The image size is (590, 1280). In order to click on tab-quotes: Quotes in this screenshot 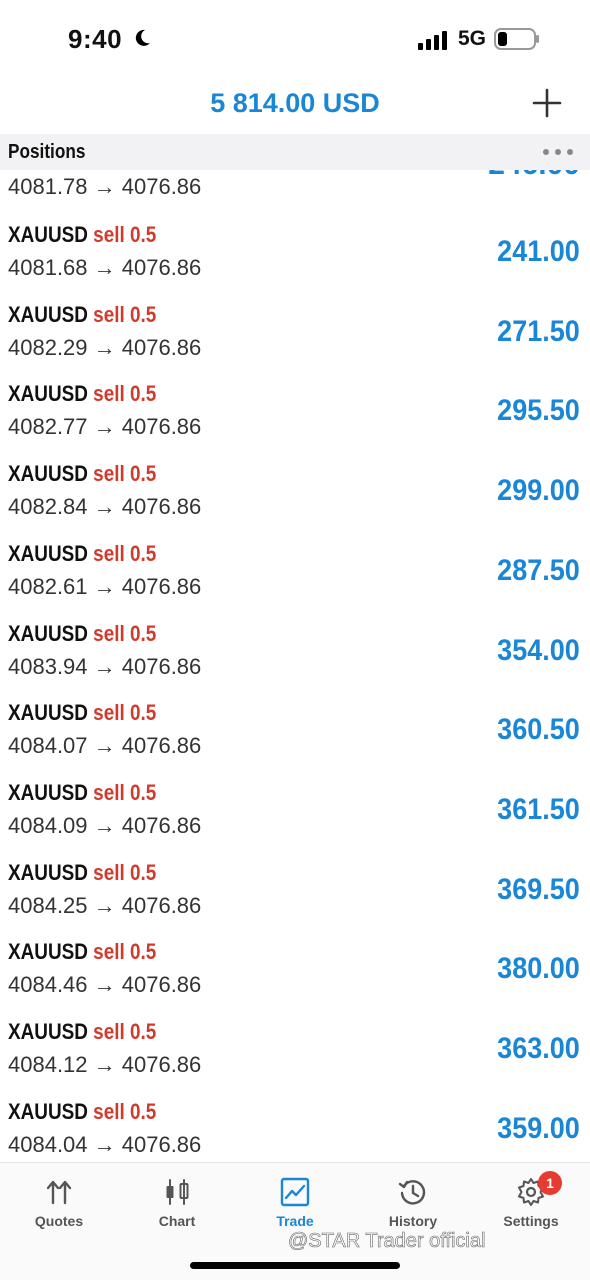, I will do `click(59, 1207)`.